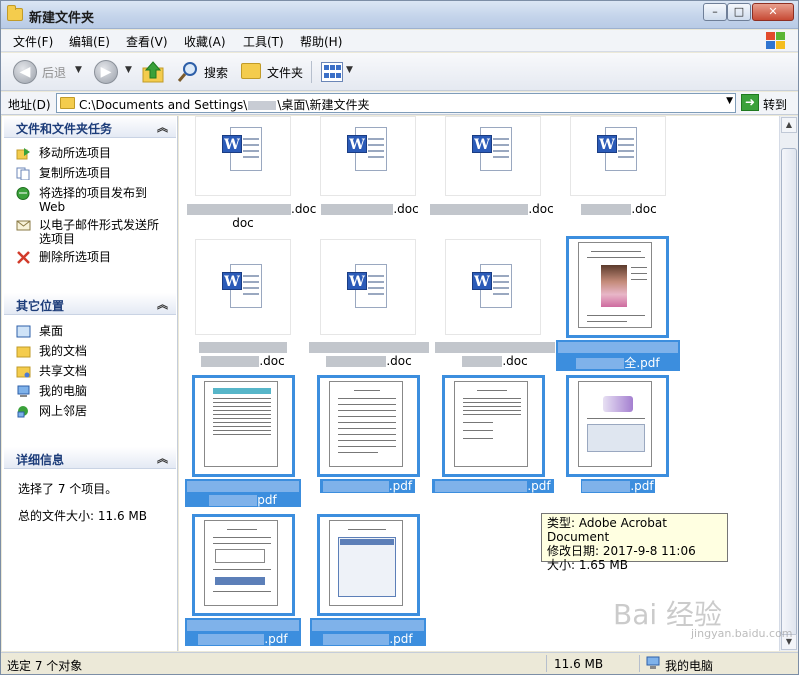 The height and width of the screenshot is (675, 799). I want to click on close-button: ✕, so click(773, 12).